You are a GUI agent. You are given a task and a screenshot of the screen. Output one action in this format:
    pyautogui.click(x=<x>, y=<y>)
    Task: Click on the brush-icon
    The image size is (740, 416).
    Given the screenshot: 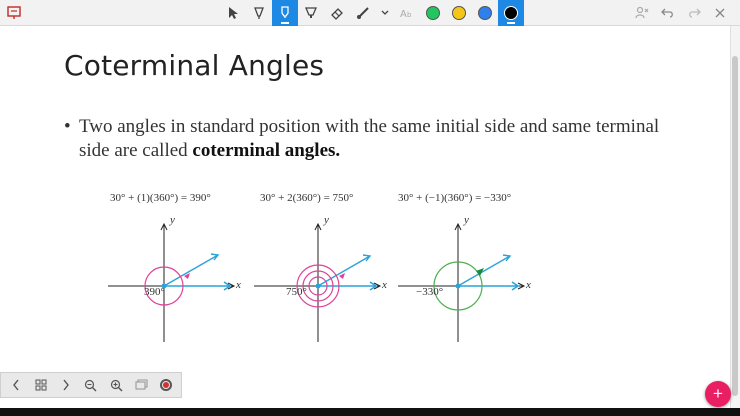 What is the action you would take?
    pyautogui.click(x=363, y=13)
    